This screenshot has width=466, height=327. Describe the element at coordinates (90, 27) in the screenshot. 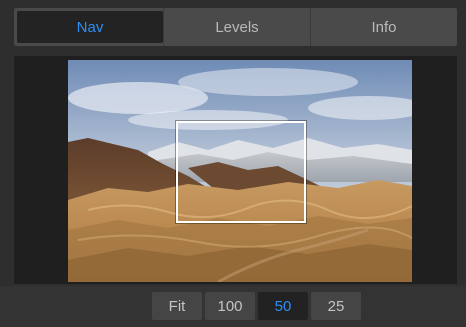

I see `tab-nav: Nav` at that location.